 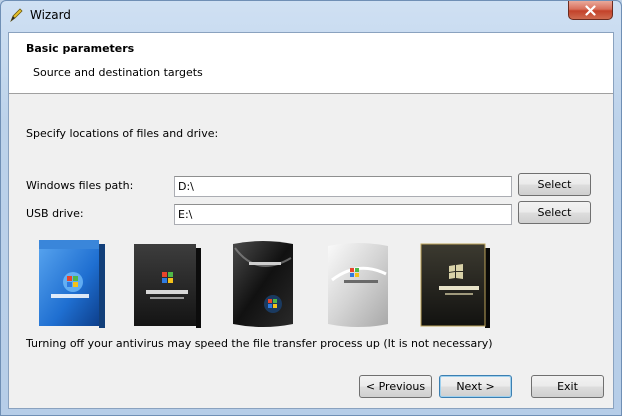 I want to click on previous-button: < Previous, so click(x=395, y=386).